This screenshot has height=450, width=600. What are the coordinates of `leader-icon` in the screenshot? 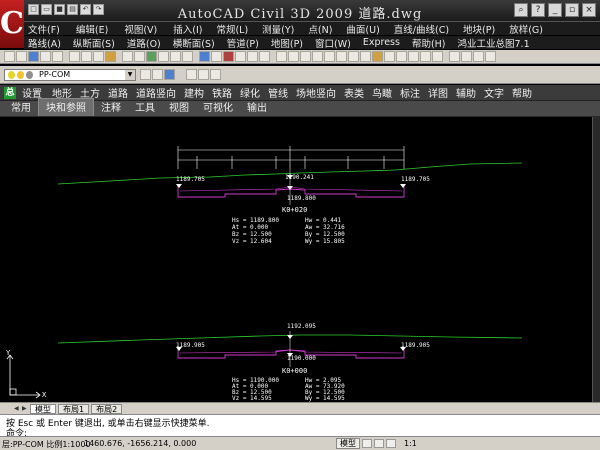 It's located at (215, 74).